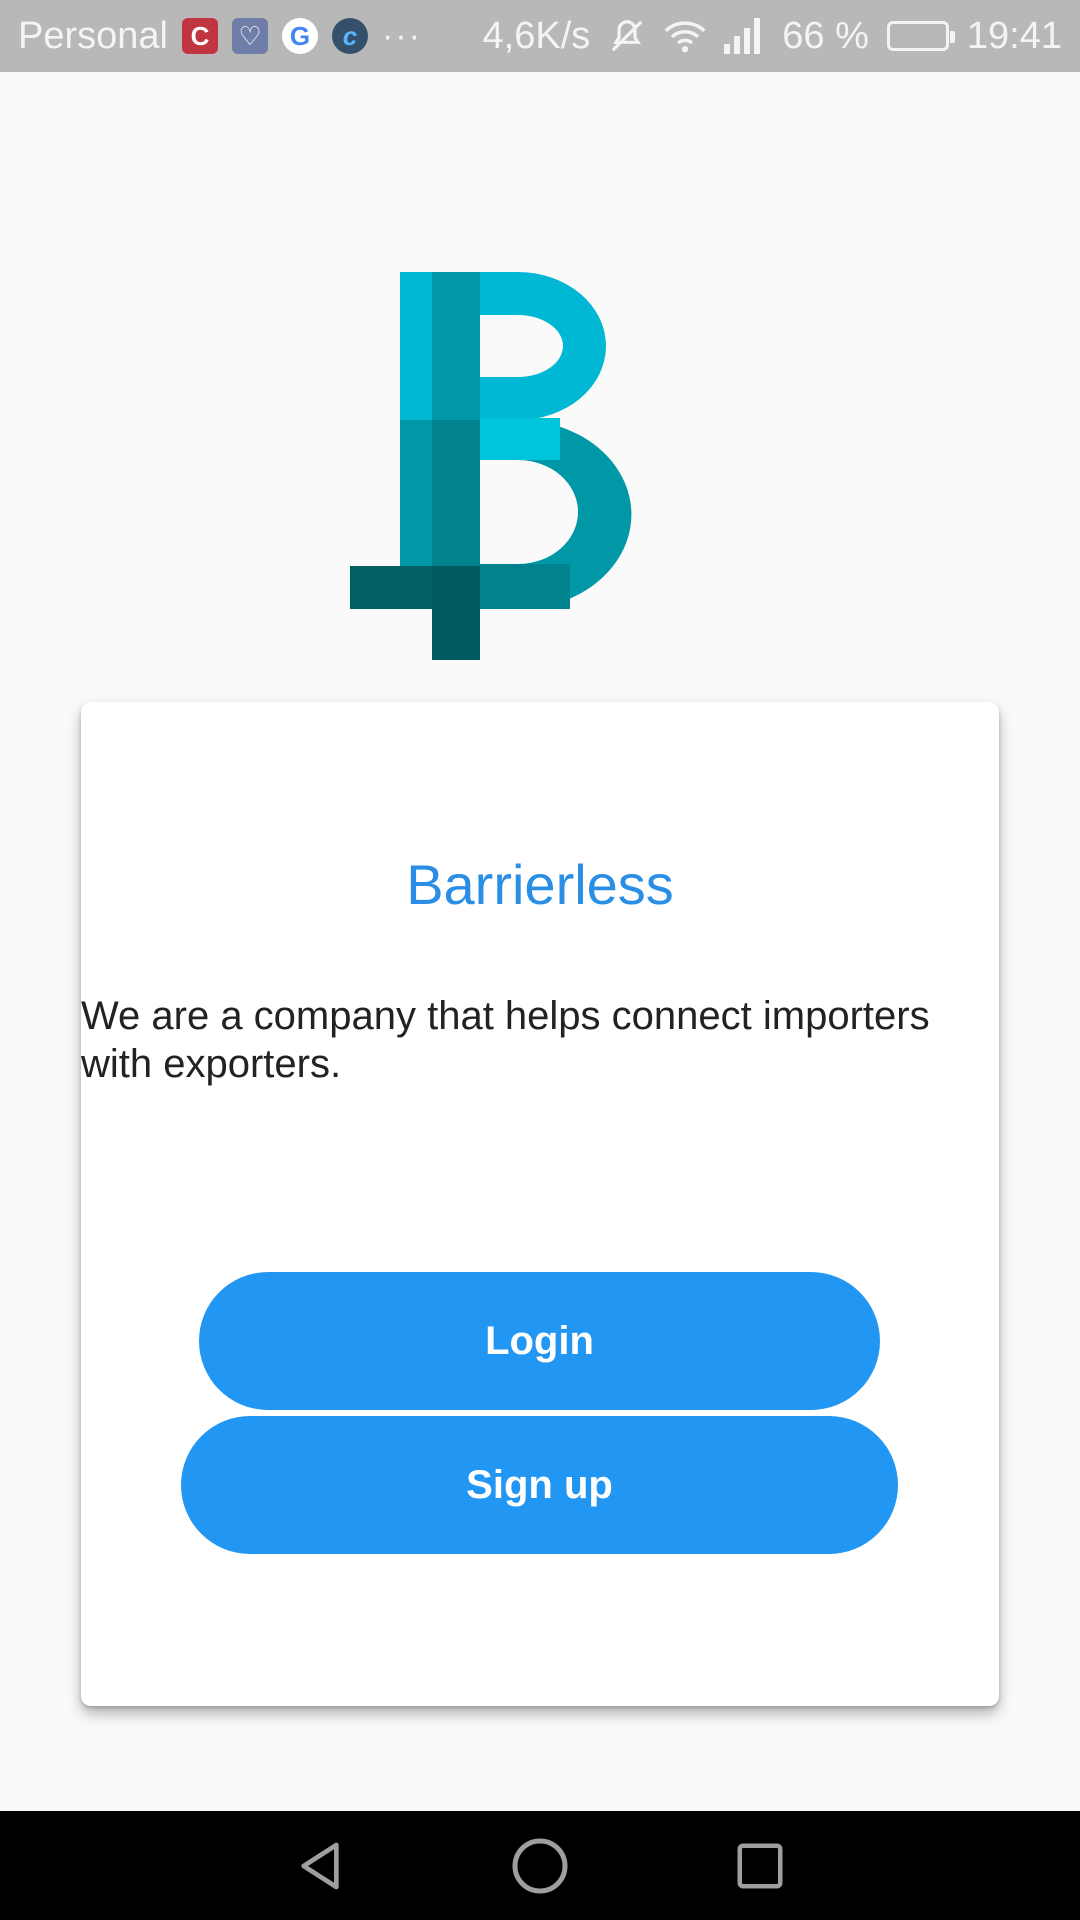 The width and height of the screenshot is (1080, 1920). I want to click on wifi-icon, so click(685, 37).